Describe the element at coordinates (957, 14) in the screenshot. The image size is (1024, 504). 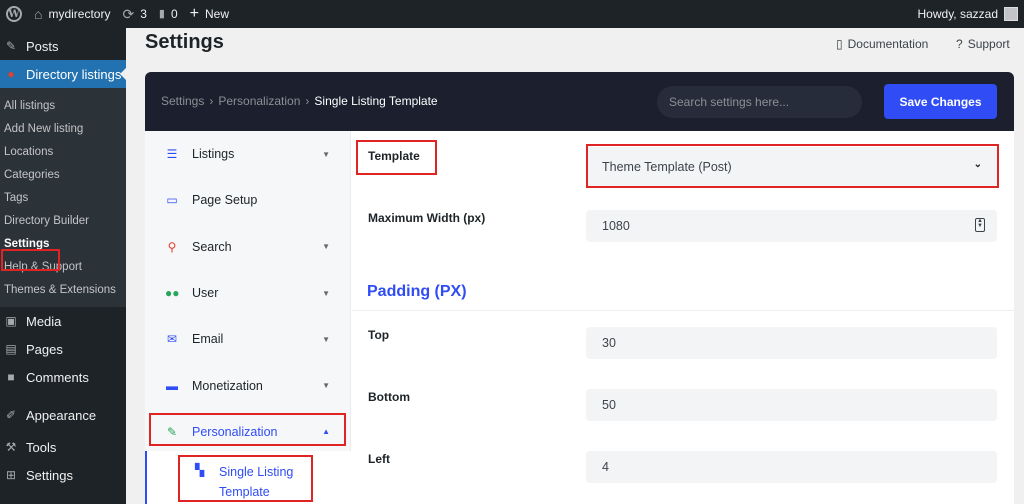
I see `howdy-text: Howdy, sazzad` at that location.